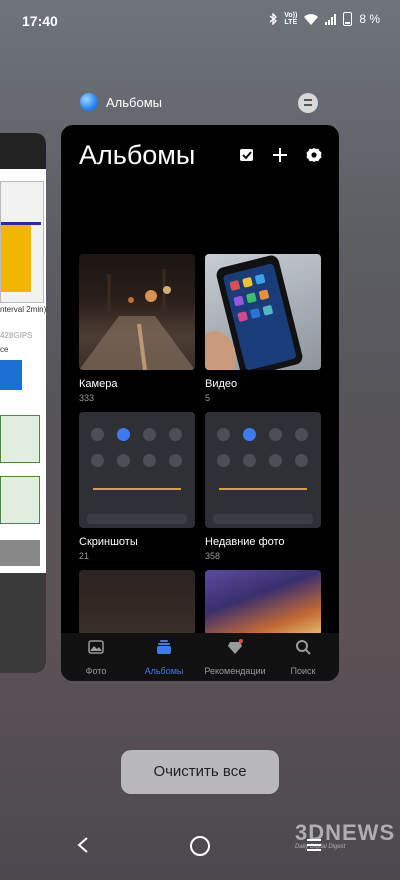 Image resolution: width=400 pixels, height=880 pixels. What do you see at coordinates (134, 102) in the screenshot?
I see `recent-app-name: Альбомы` at bounding box center [134, 102].